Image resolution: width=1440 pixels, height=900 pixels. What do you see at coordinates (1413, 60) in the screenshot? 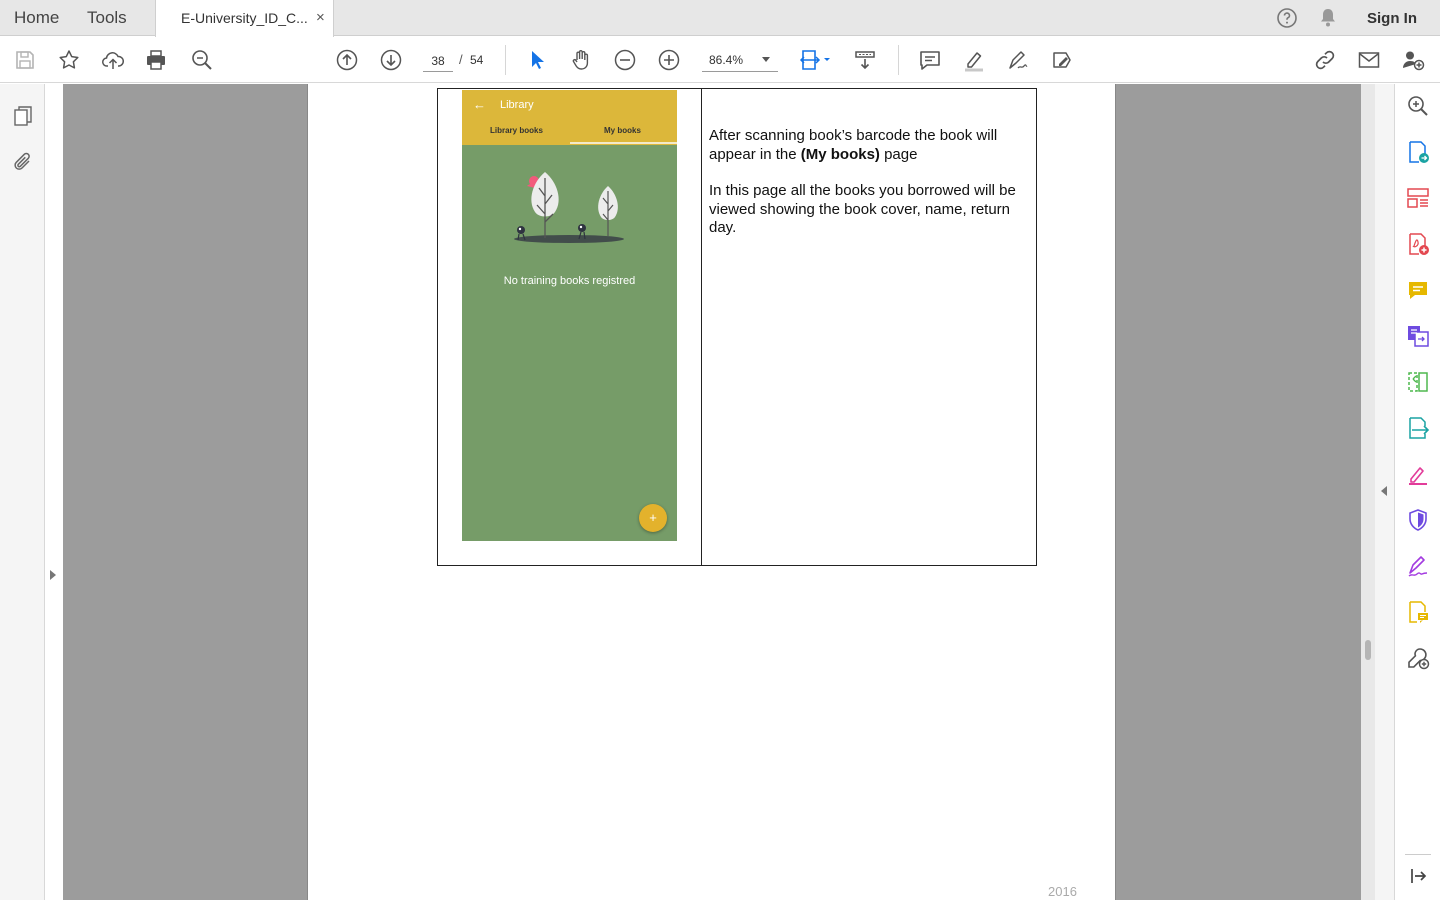
I see `add-user-icon` at bounding box center [1413, 60].